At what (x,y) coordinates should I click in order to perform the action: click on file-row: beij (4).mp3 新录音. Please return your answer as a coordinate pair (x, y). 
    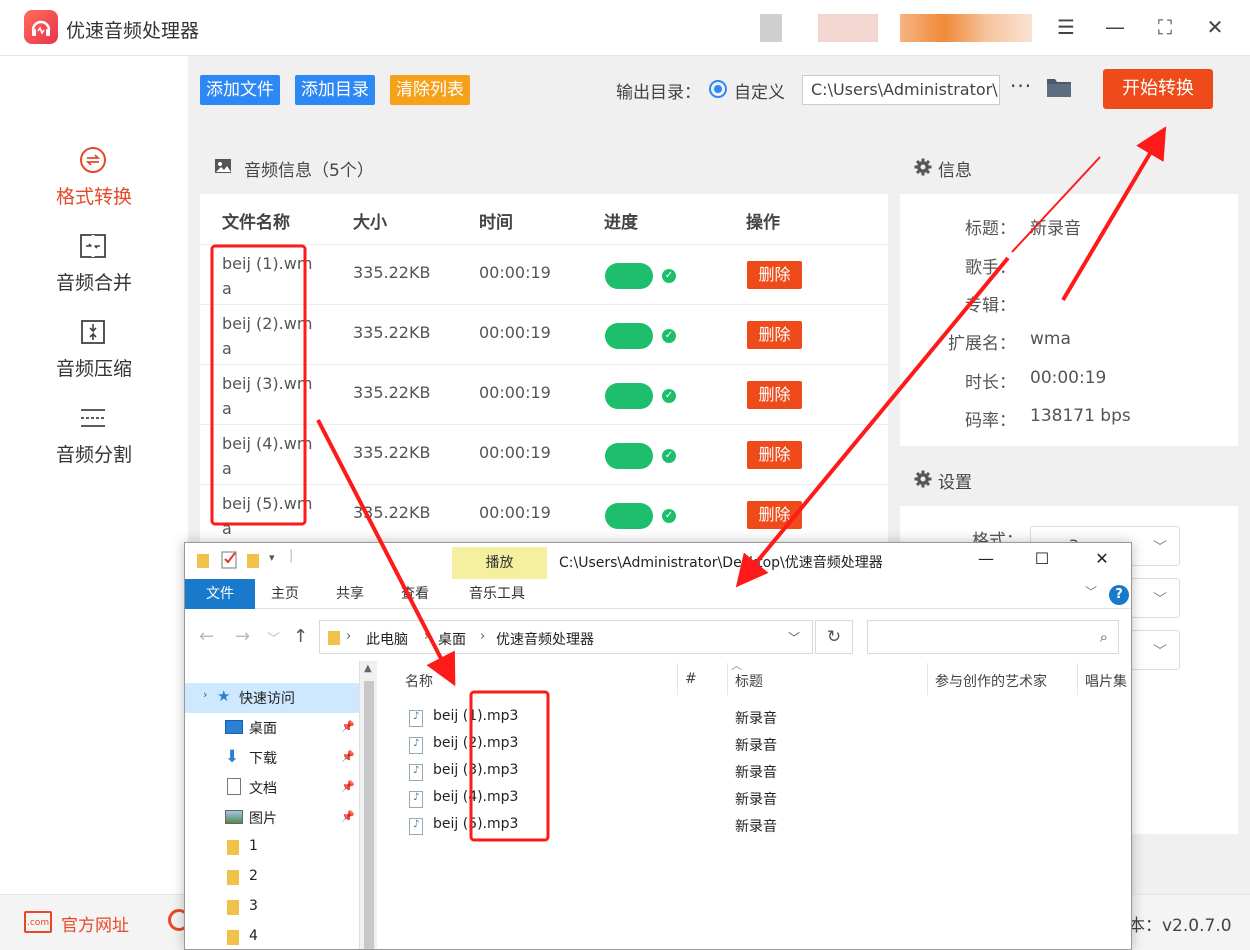
    Looking at the image, I should click on (756, 798).